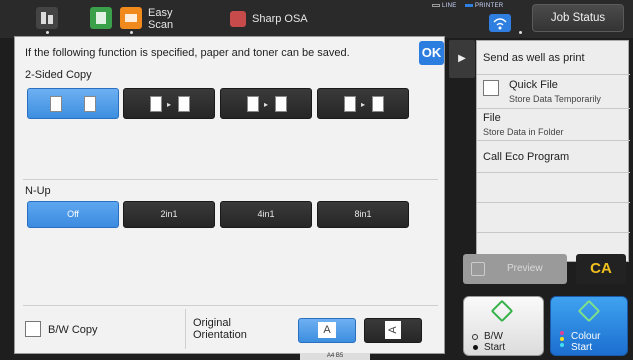  What do you see at coordinates (525, 268) in the screenshot?
I see `preview-label: Preview` at bounding box center [525, 268].